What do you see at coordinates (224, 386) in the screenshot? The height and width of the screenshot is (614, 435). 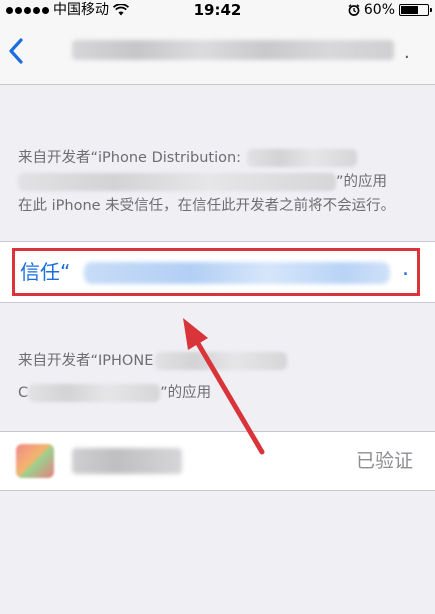 I see `annotation-arrow-icon` at bounding box center [224, 386].